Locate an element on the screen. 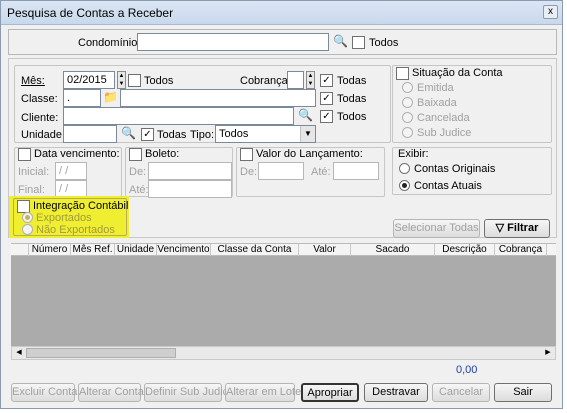  column-header: Unidade is located at coordinates (136, 250).